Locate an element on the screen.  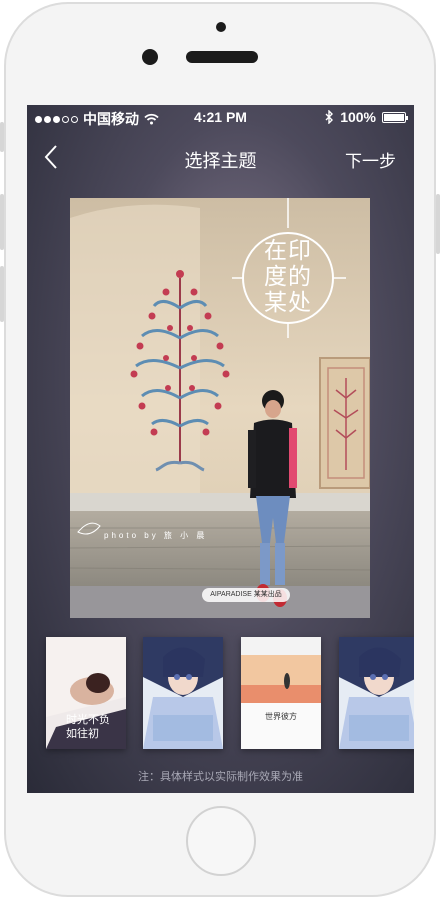
nav-bar: 选择主题 下一步 is located at coordinates (220, 157).